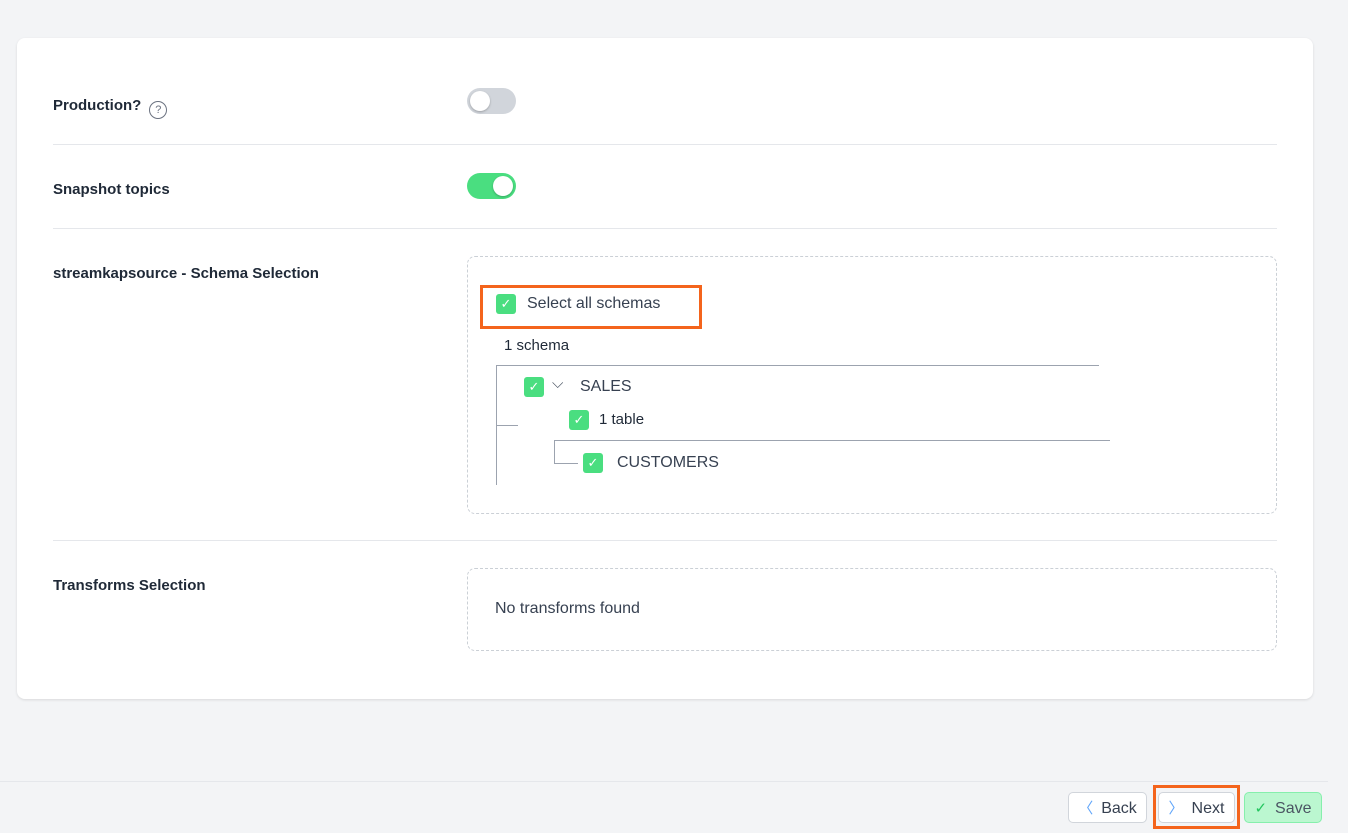 This screenshot has height=833, width=1348. I want to click on schema-sales-checkbox: ✓, so click(534, 387).